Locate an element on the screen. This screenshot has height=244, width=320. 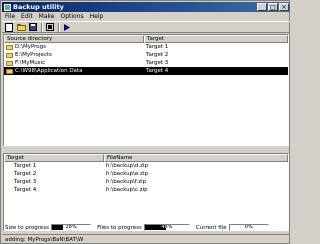
menu-bar: File Edit Make Options Help is located at coordinates (146, 16).